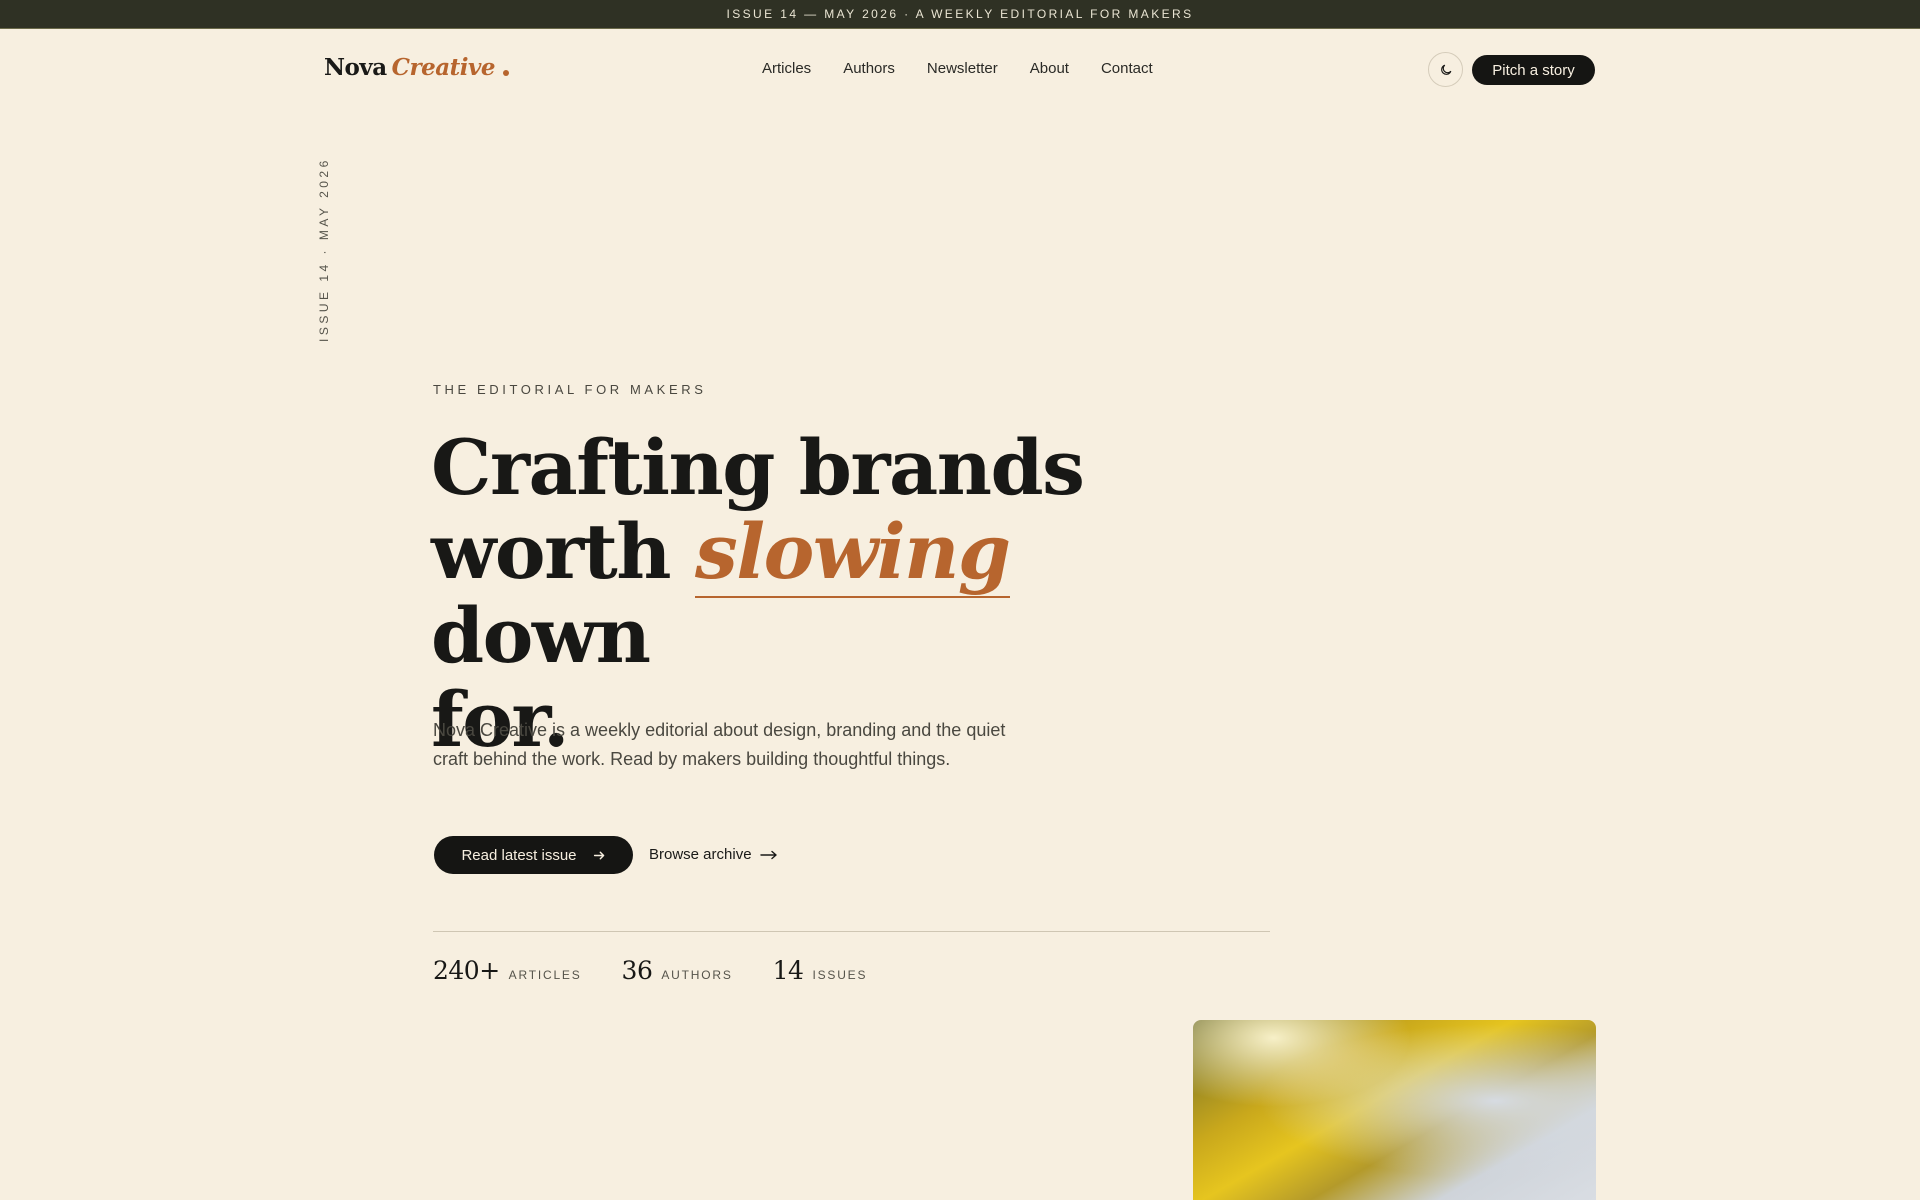  Describe the element at coordinates (788, 970) in the screenshot. I see `stat-value: 14` at that location.